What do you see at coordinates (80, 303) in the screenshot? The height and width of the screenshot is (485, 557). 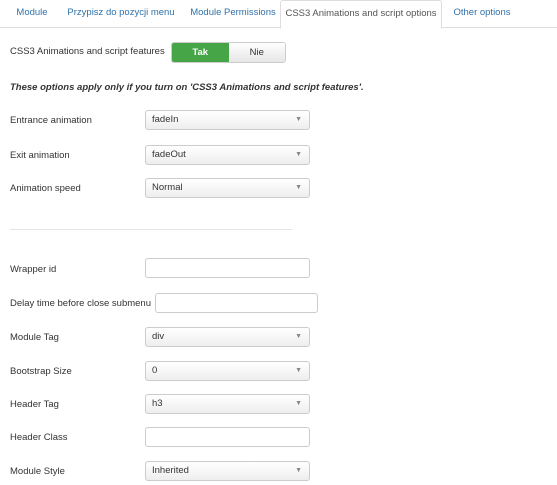 I see `delay-time-label: Delay time before close submenu` at bounding box center [80, 303].